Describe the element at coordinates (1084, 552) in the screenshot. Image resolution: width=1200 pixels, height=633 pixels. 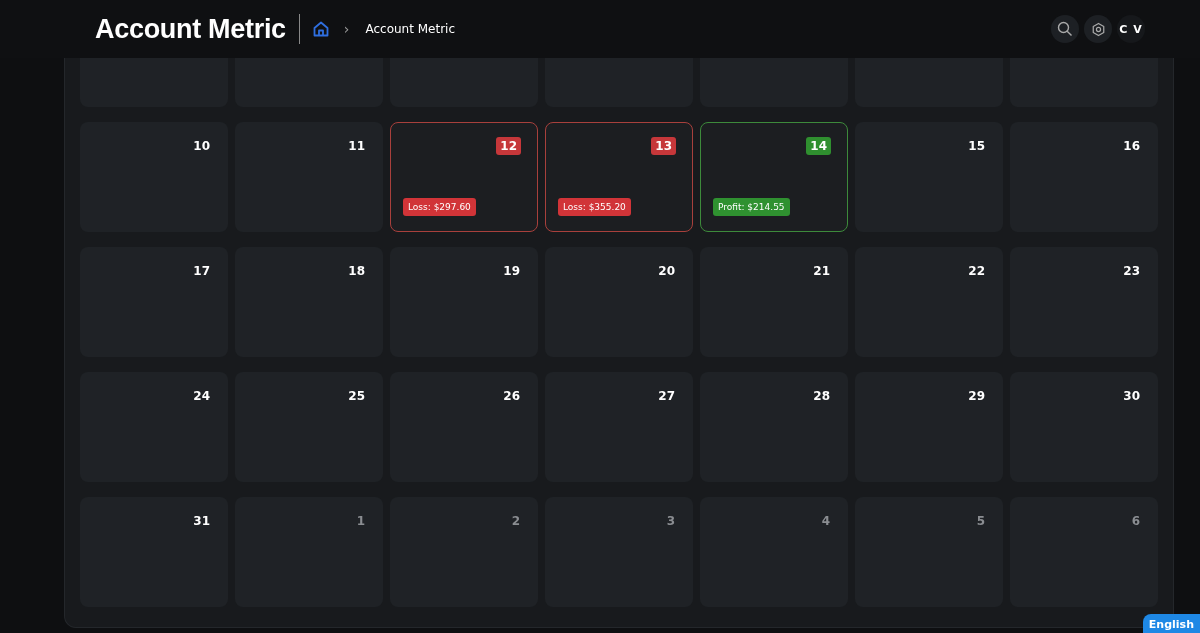
I see `calendar-cell: 6` at that location.